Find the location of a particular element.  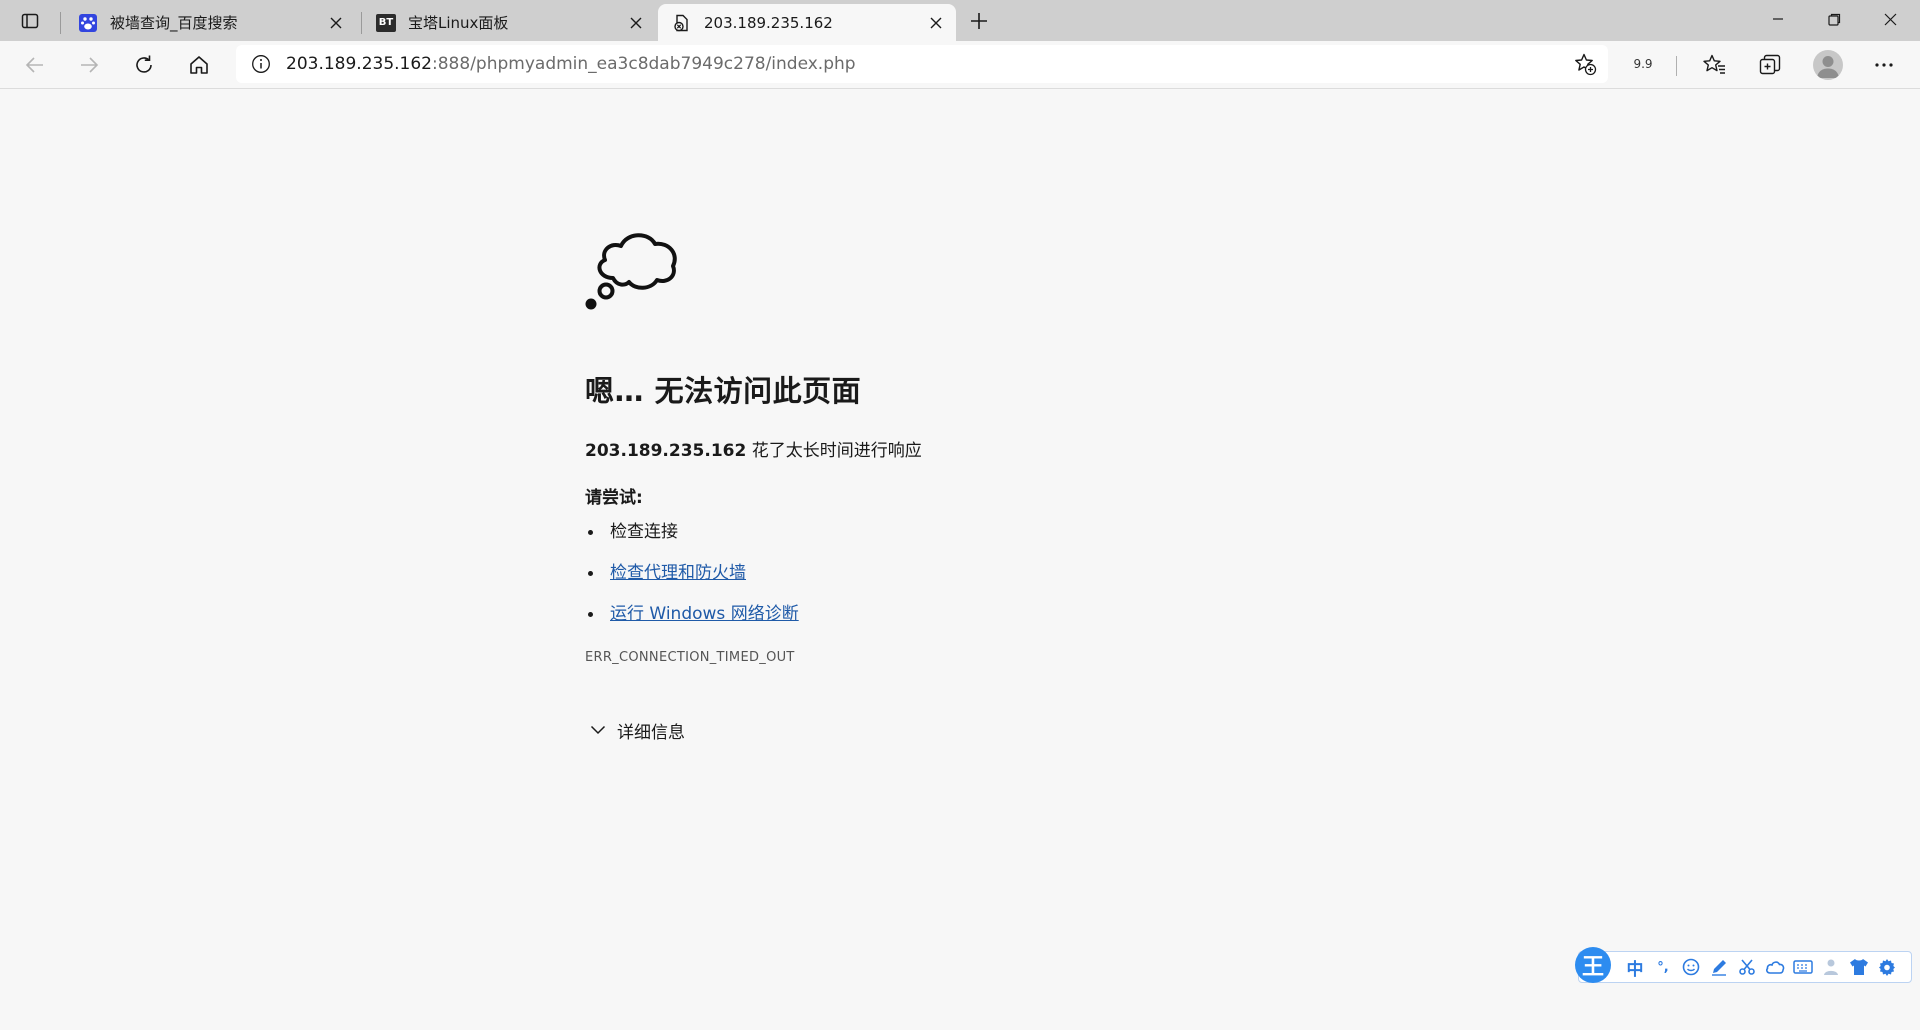

baidu-paw-icon is located at coordinates (88, 23).